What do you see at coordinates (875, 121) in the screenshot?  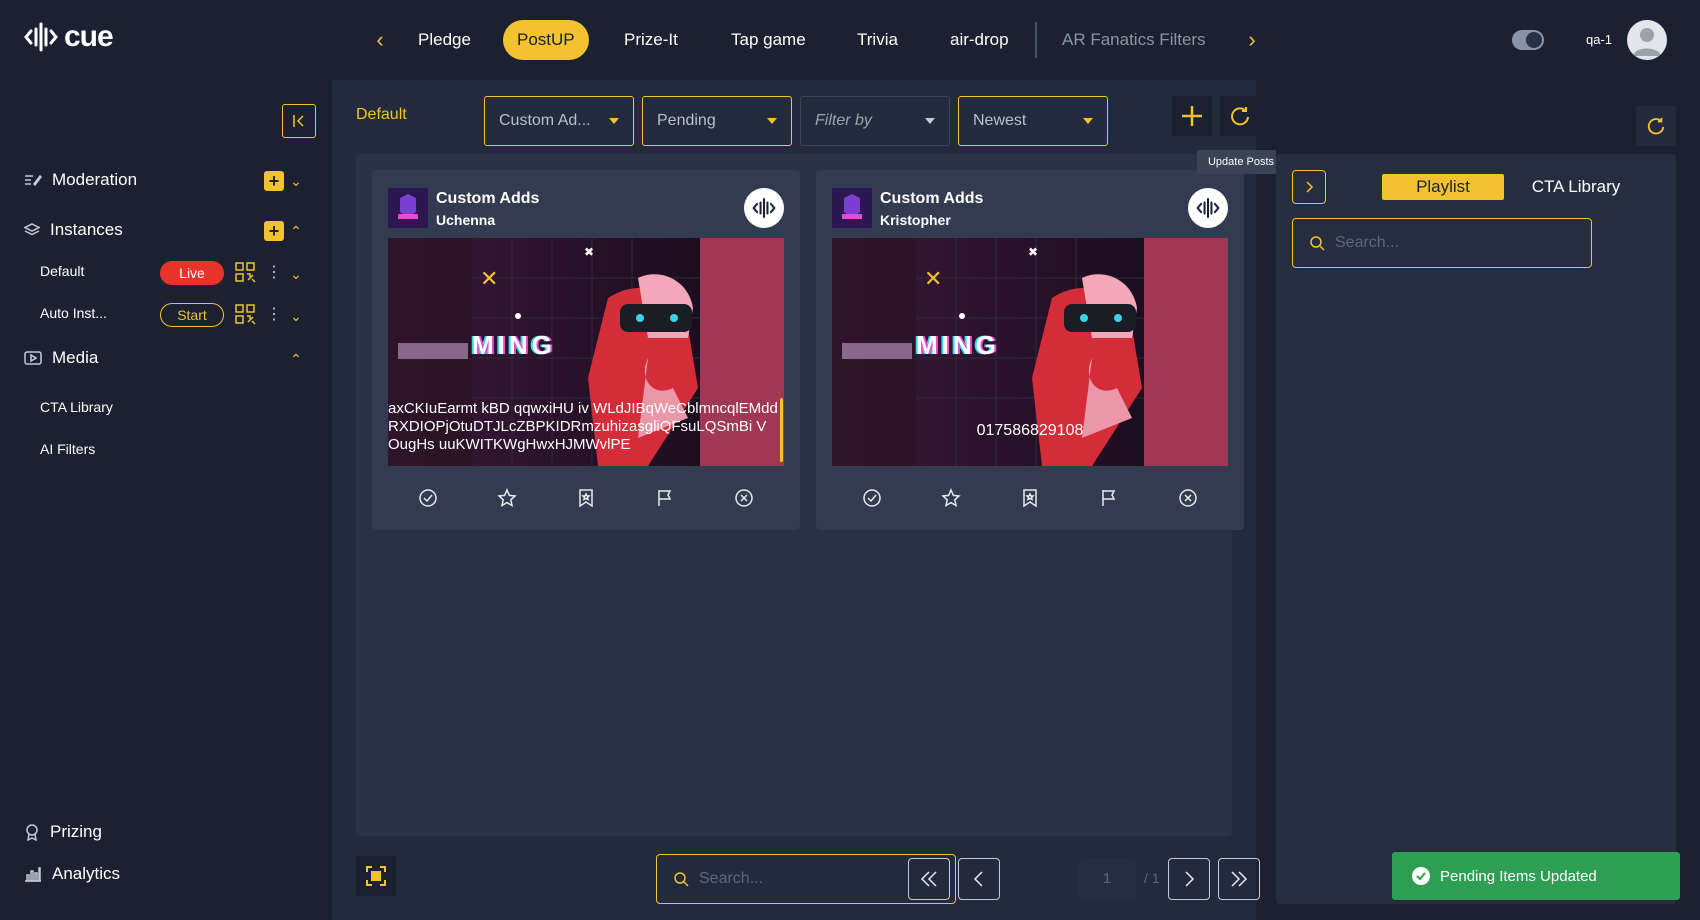 I see `filter-by-dropdown: Filter by` at bounding box center [875, 121].